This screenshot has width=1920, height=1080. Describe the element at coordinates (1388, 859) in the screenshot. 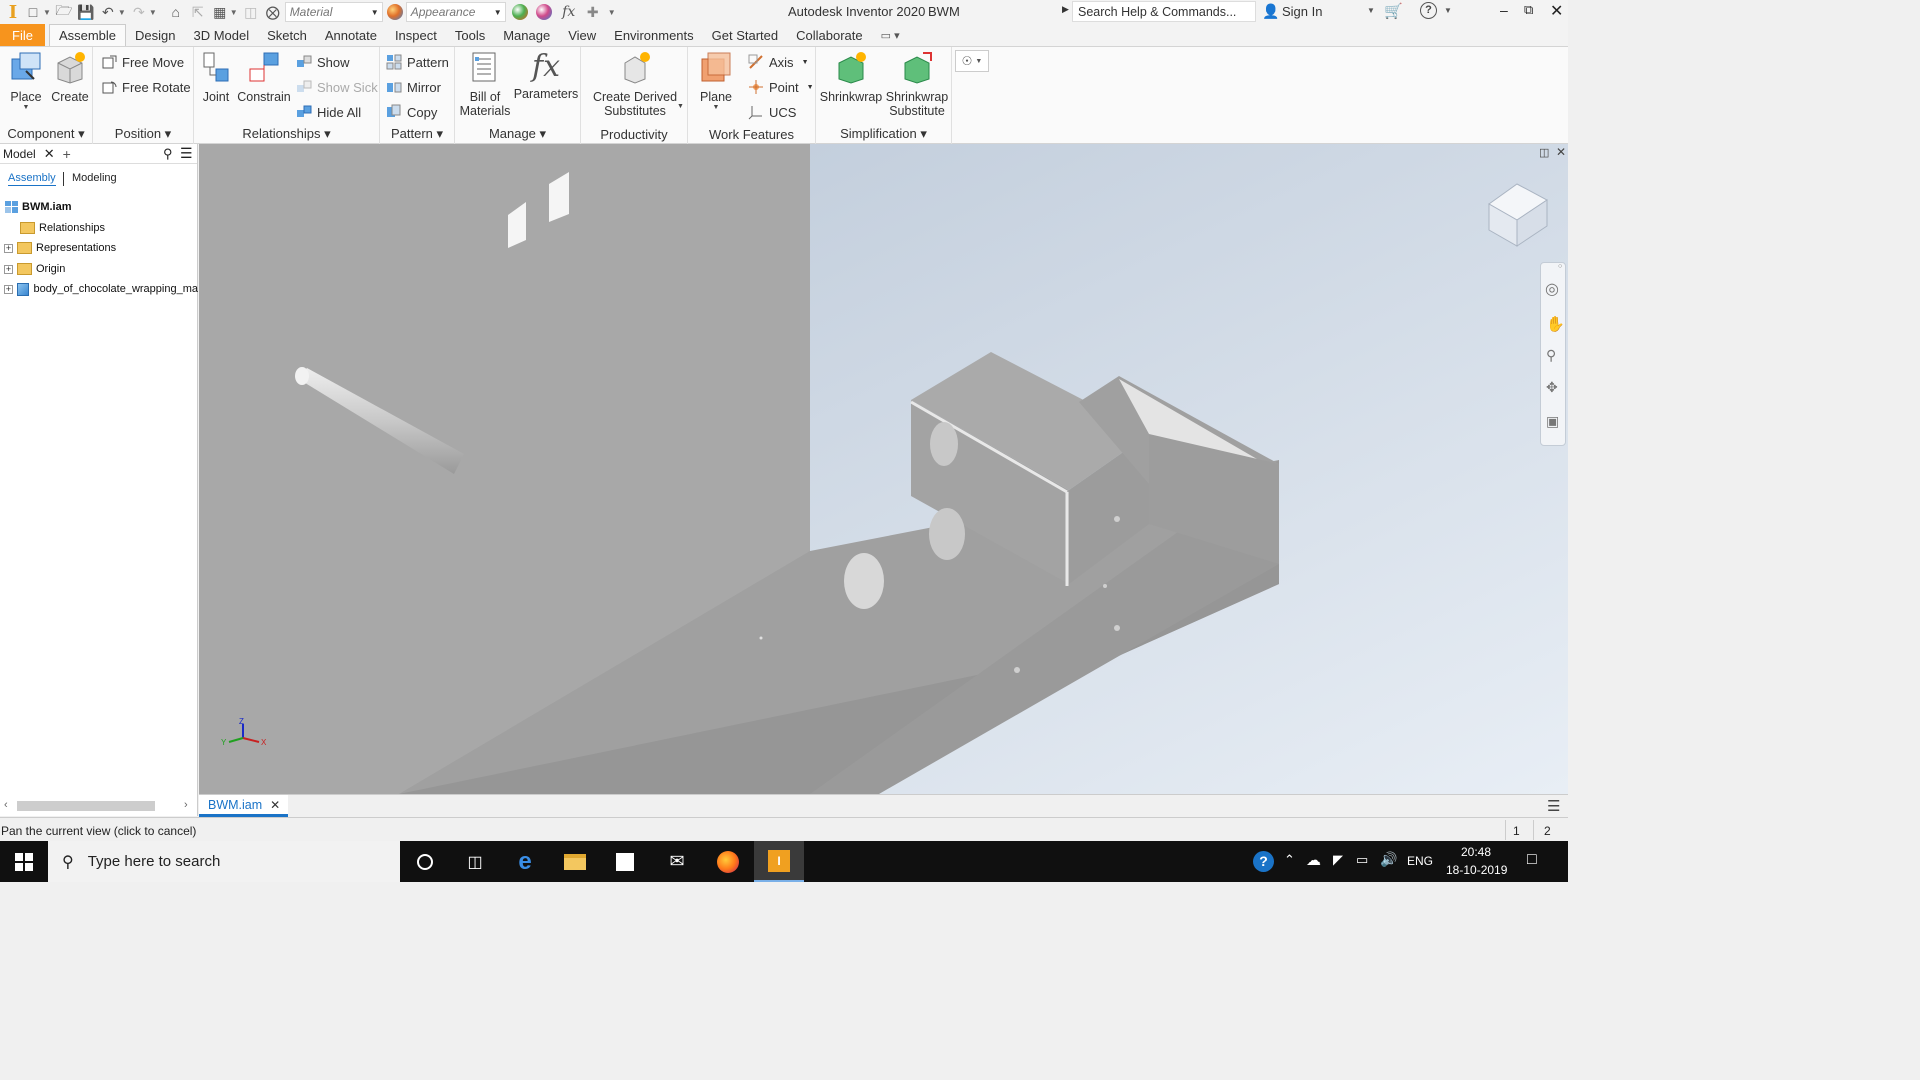

I see `volume-icon: 🔊` at that location.